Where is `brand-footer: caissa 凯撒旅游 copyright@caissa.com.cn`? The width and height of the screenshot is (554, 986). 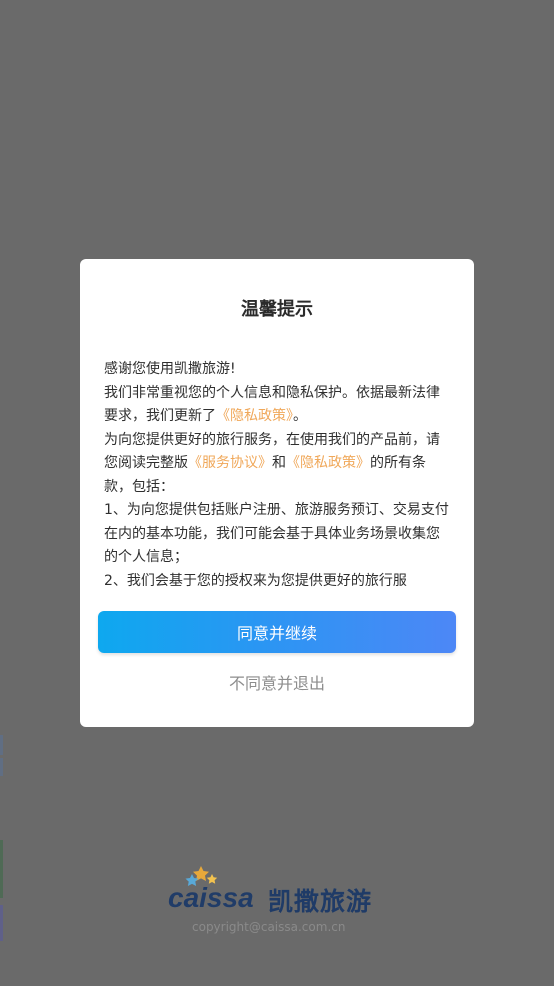
brand-footer: caissa 凯撒旅游 copyright@caissa.com.cn is located at coordinates (280, 906).